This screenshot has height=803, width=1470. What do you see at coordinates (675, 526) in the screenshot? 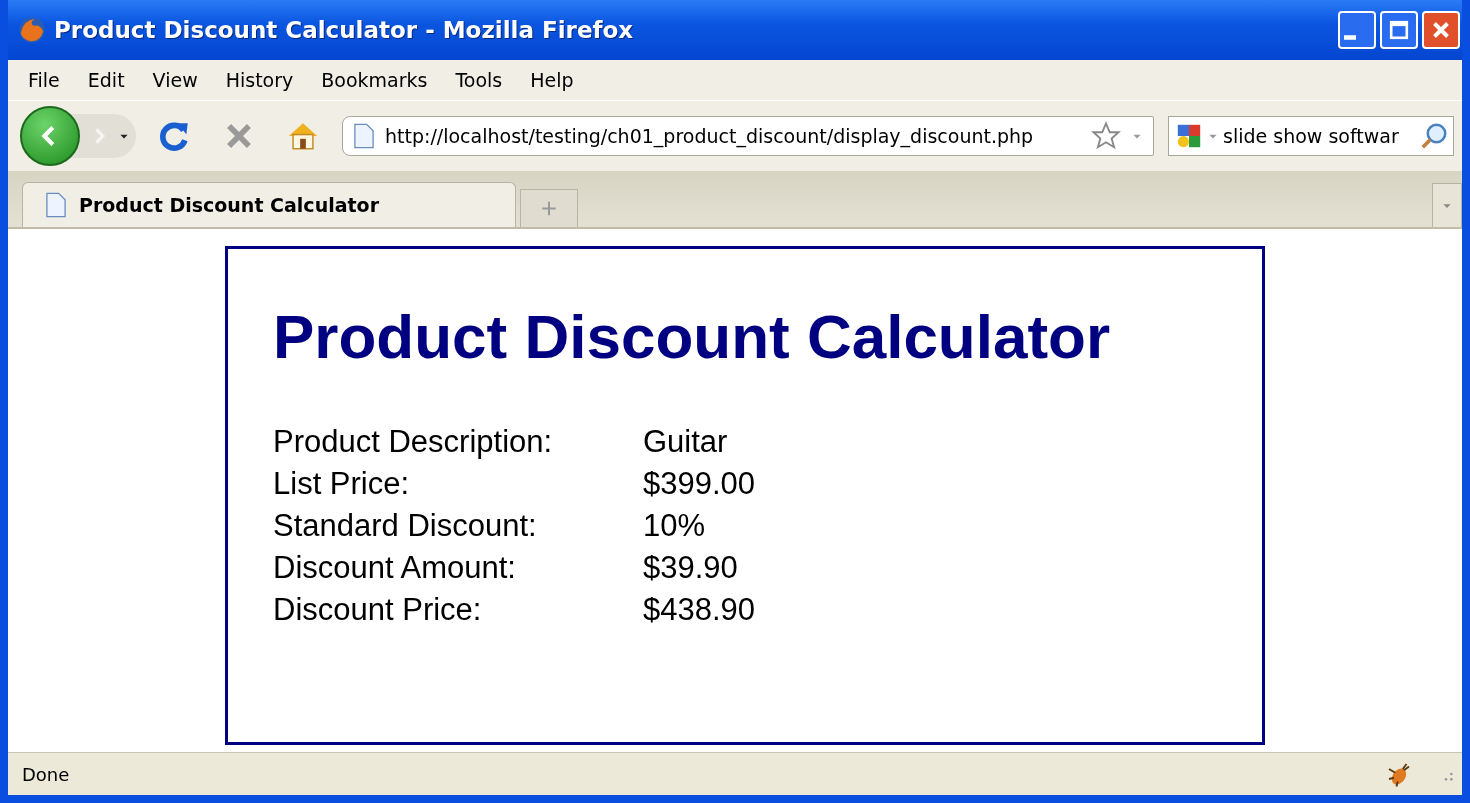
I see `field-value: 10%` at bounding box center [675, 526].